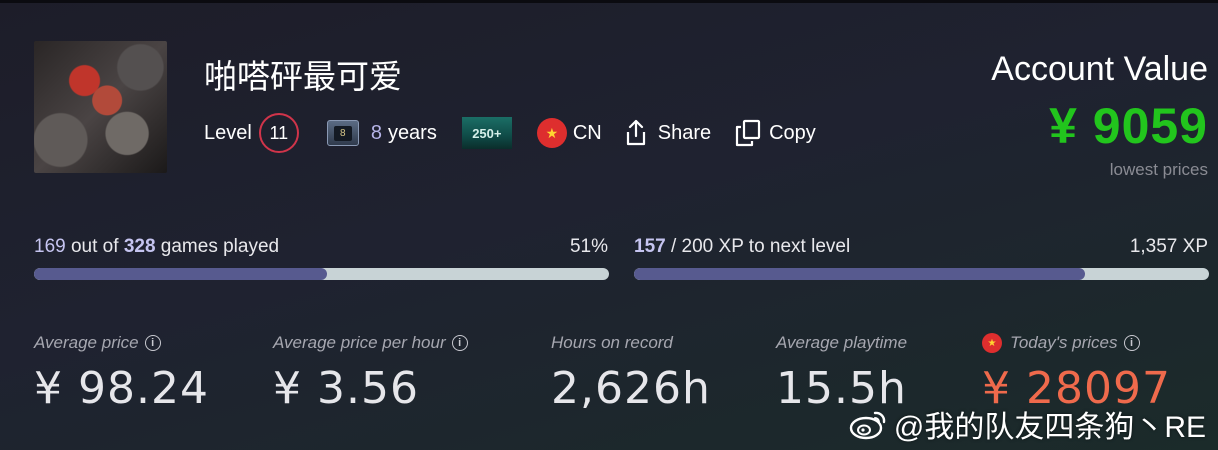  Describe the element at coordinates (278, 133) in the screenshot. I see `level-badge: 11` at that location.